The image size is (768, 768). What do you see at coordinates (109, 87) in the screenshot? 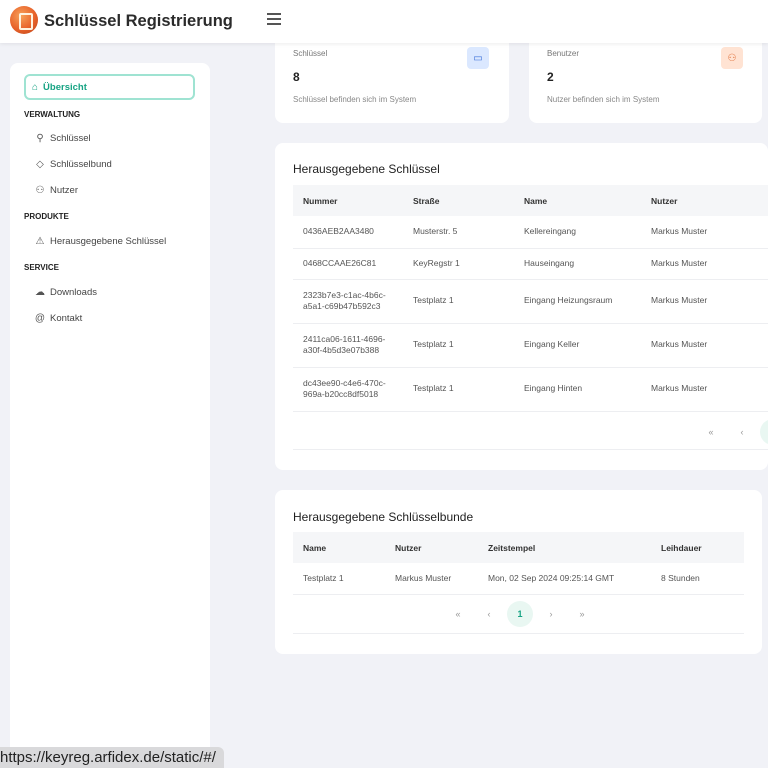
I see `sidebar-item-overview: ⌂ Übersicht` at bounding box center [109, 87].